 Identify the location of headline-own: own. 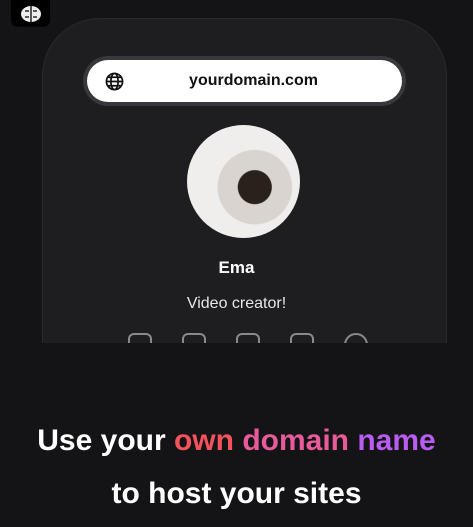
(203, 440).